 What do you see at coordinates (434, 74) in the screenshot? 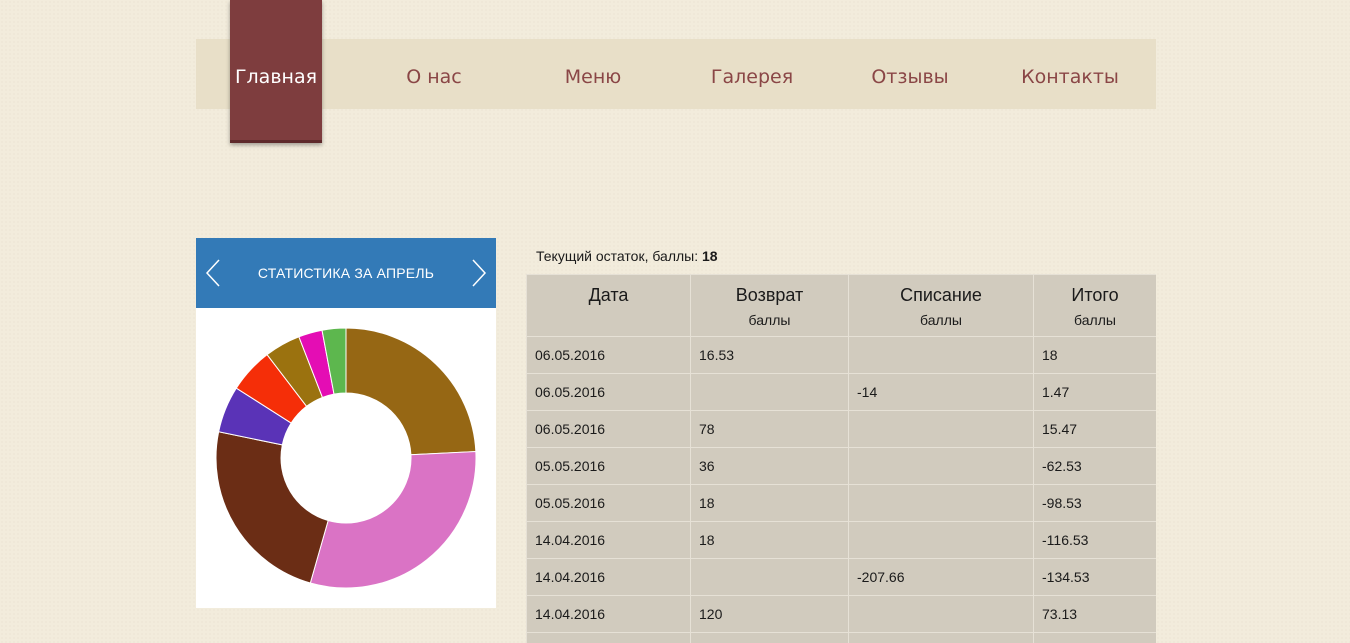
I see `nav-item-about: О нас` at bounding box center [434, 74].